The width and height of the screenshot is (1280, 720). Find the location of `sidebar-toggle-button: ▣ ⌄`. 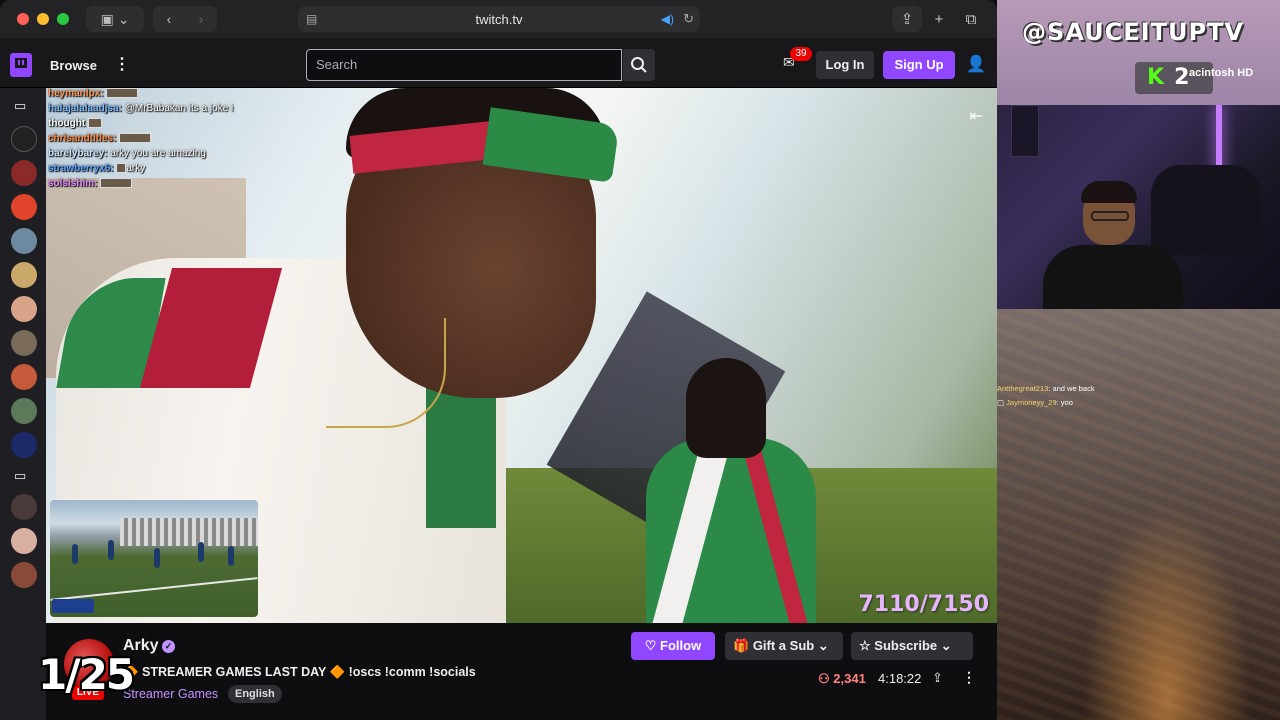

sidebar-toggle-button: ▣ ⌄ is located at coordinates (115, 19).